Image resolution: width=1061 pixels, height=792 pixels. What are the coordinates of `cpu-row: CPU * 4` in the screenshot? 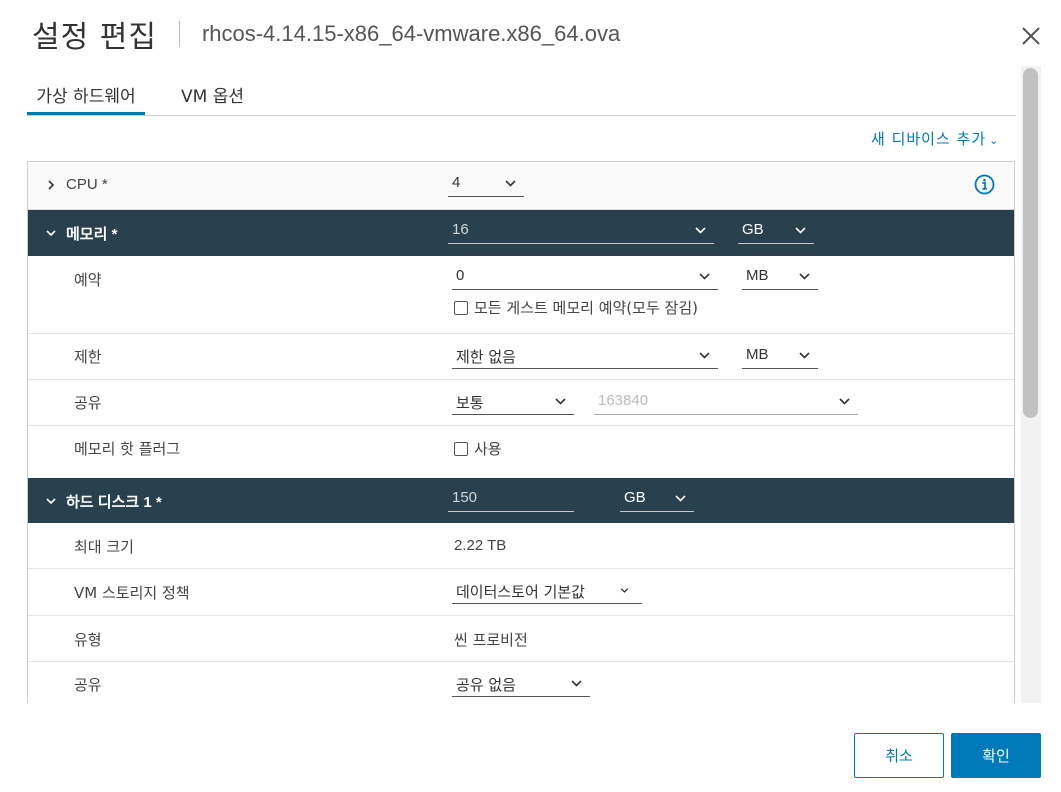 It's located at (521, 186).